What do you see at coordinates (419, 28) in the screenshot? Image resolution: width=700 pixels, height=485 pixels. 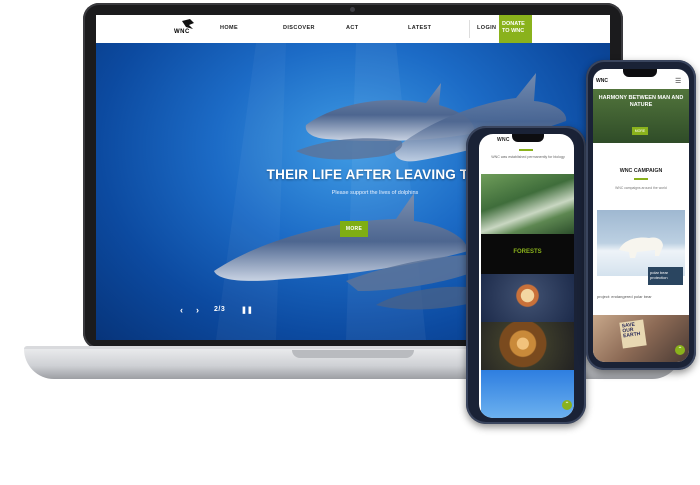 I see `nav-latest: LATEST` at bounding box center [419, 28].